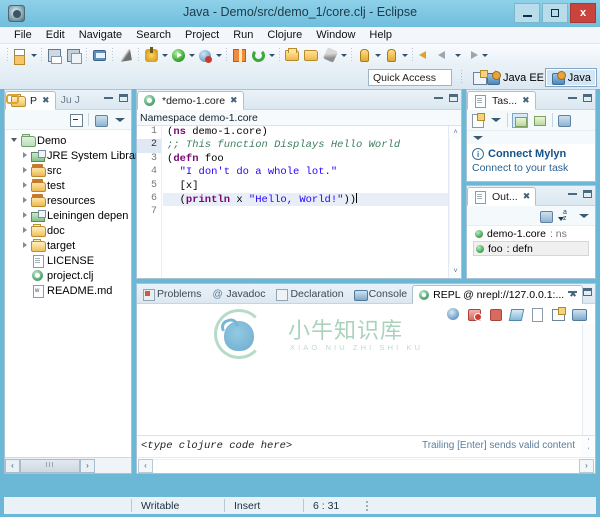 The image size is (600, 517). What do you see at coordinates (153, 35) in the screenshot?
I see `menu-search: Search` at bounding box center [153, 35].